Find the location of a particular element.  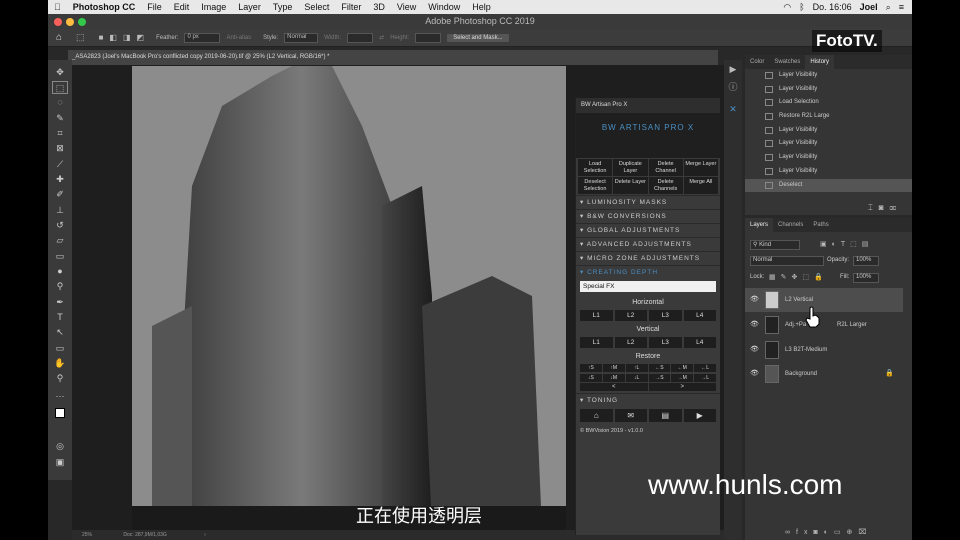

lasso-tool-icon: ◌ is located at coordinates (60, 102).